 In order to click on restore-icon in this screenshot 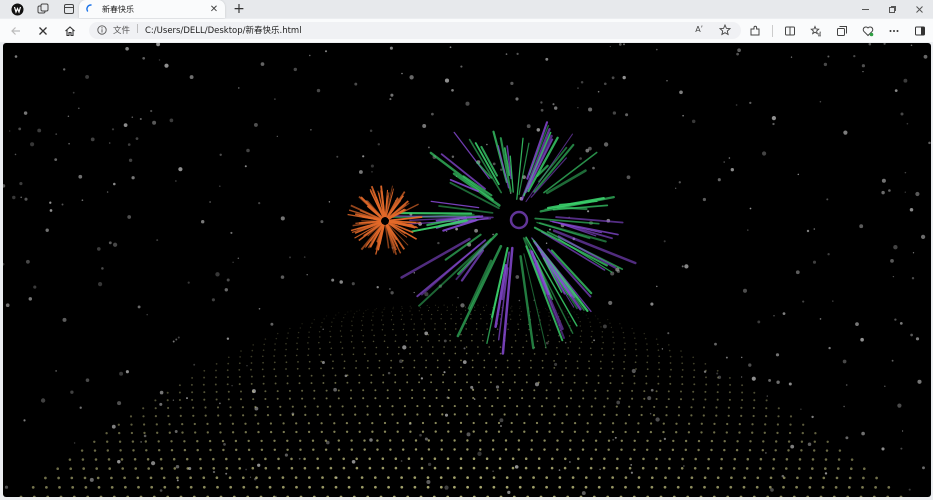, I will do `click(892, 9)`.